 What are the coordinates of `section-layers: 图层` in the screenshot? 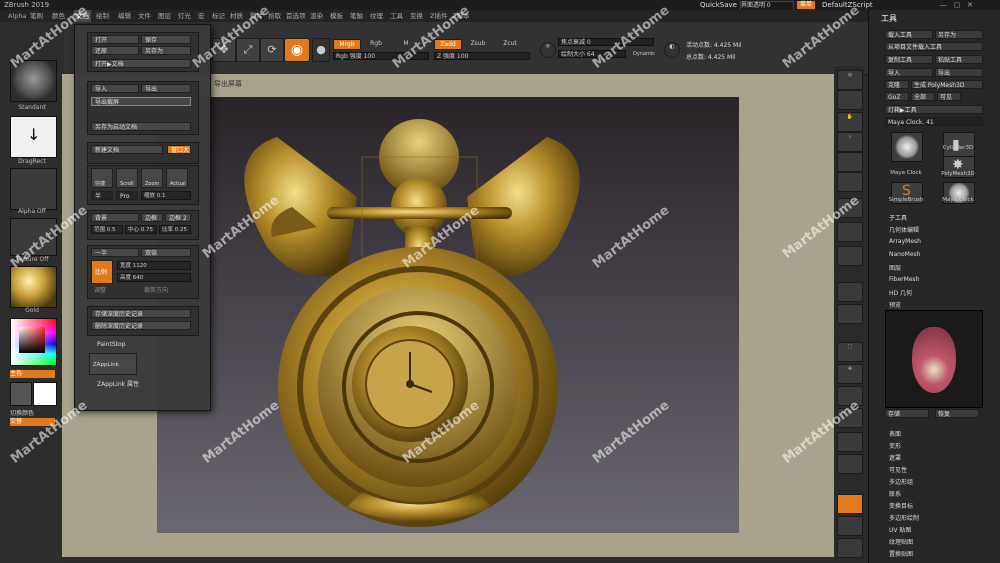 It's located at (895, 267).